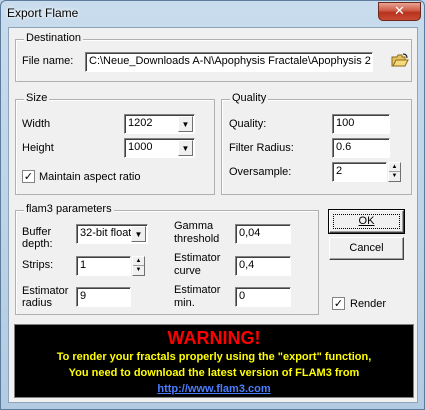 Image resolution: width=425 pixels, height=410 pixels. What do you see at coordinates (159, 148) in the screenshot?
I see `height-combobox: 1000 ▼` at bounding box center [159, 148].